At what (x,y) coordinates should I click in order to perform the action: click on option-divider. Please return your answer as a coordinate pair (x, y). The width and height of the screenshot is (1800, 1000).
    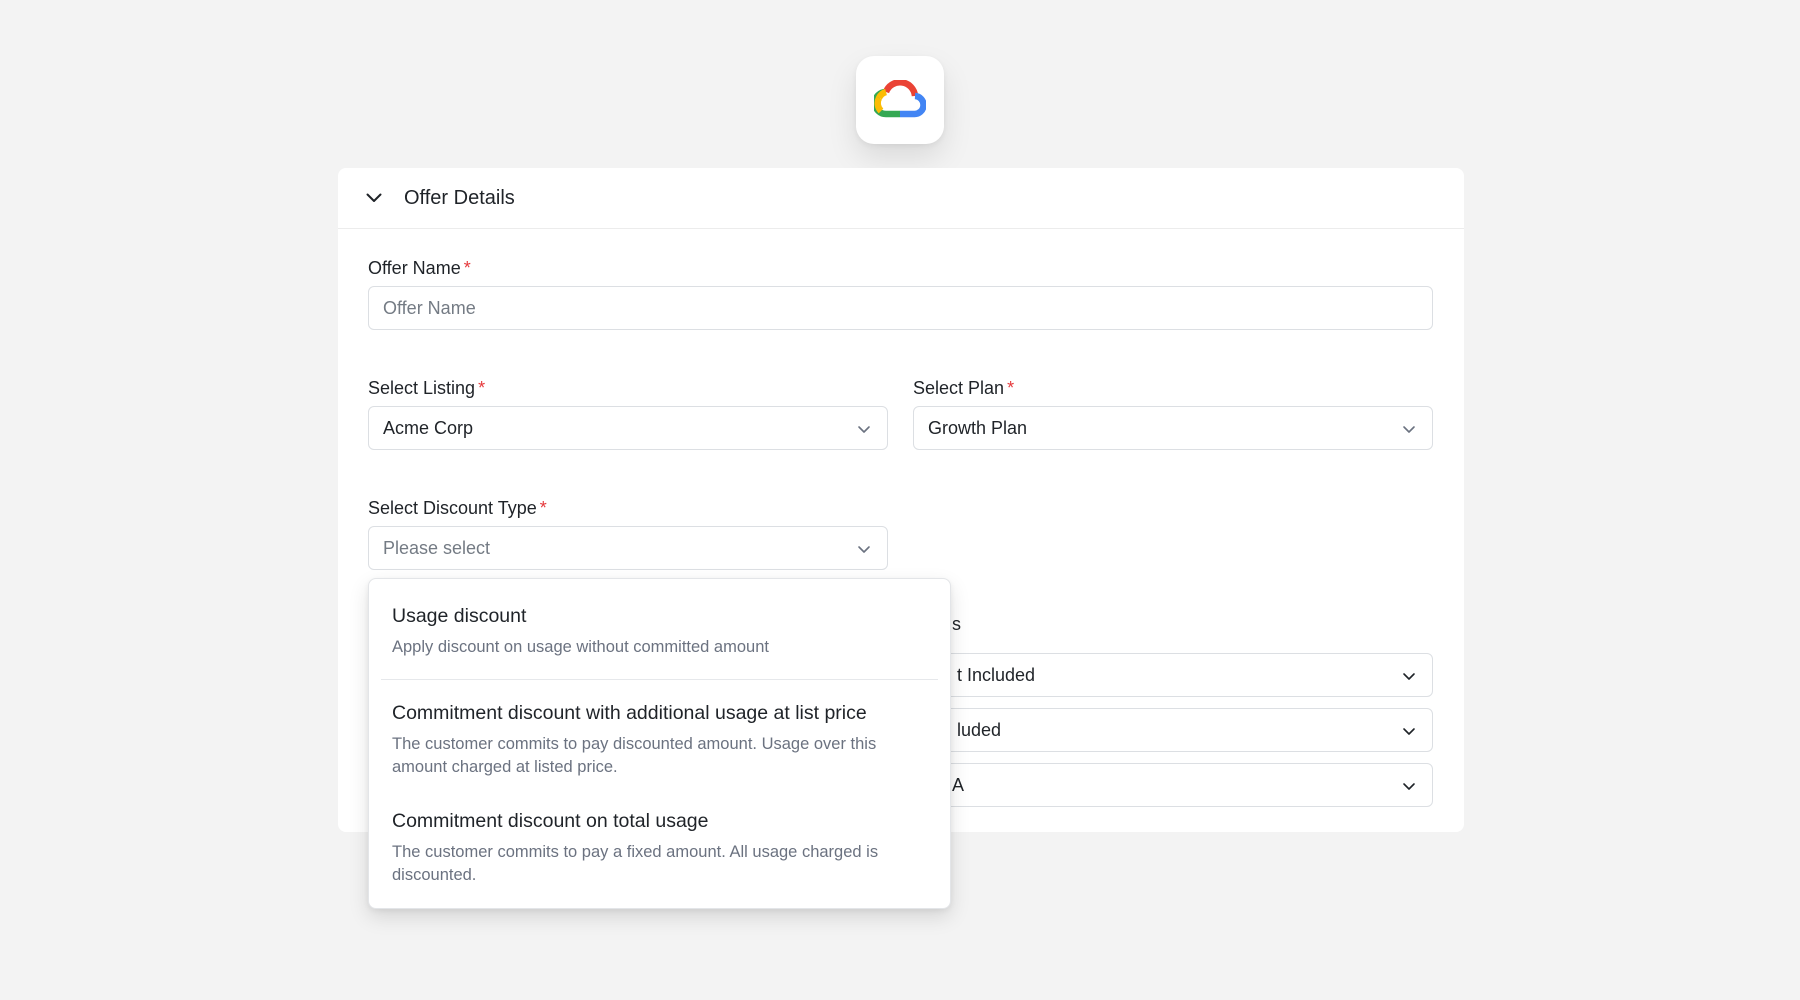
    Looking at the image, I should click on (659, 679).